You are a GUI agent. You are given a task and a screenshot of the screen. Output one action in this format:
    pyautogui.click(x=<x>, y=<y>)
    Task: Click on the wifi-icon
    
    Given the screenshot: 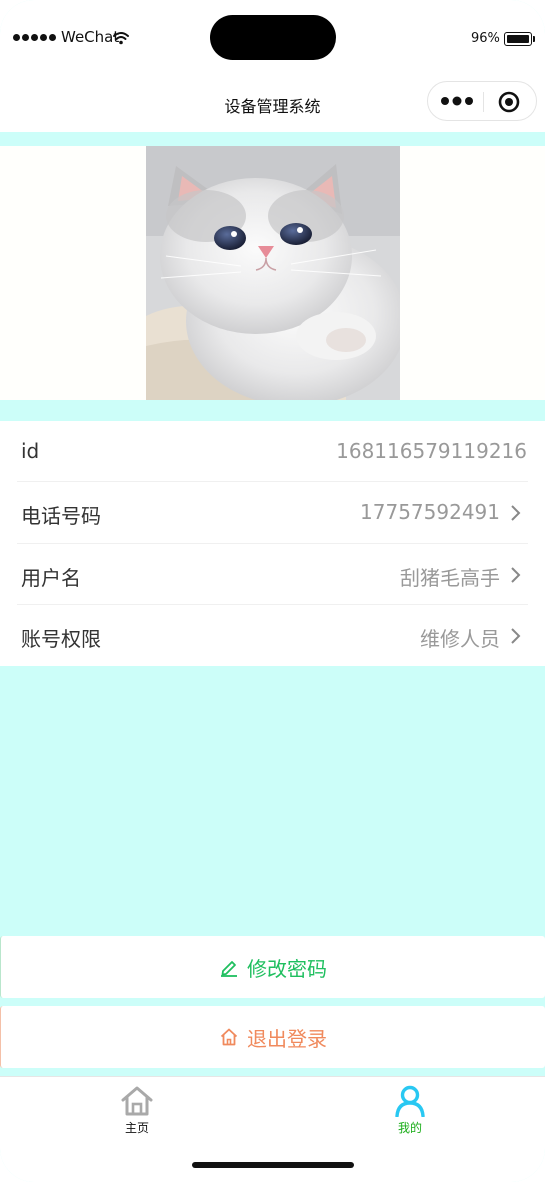 What is the action you would take?
    pyautogui.click(x=121, y=38)
    